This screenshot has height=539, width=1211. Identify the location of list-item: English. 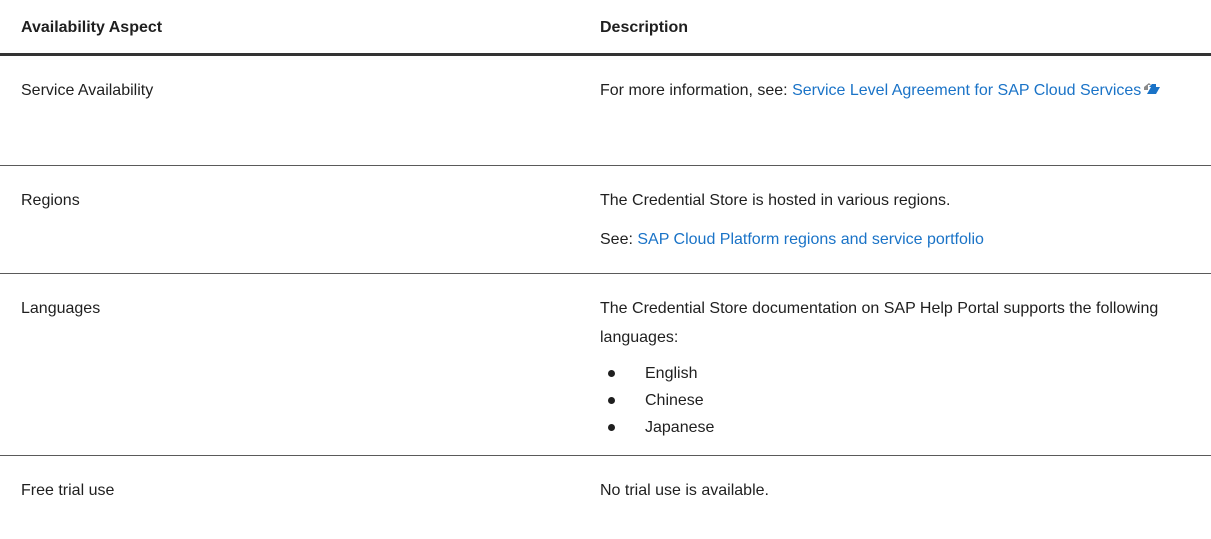
(900, 373).